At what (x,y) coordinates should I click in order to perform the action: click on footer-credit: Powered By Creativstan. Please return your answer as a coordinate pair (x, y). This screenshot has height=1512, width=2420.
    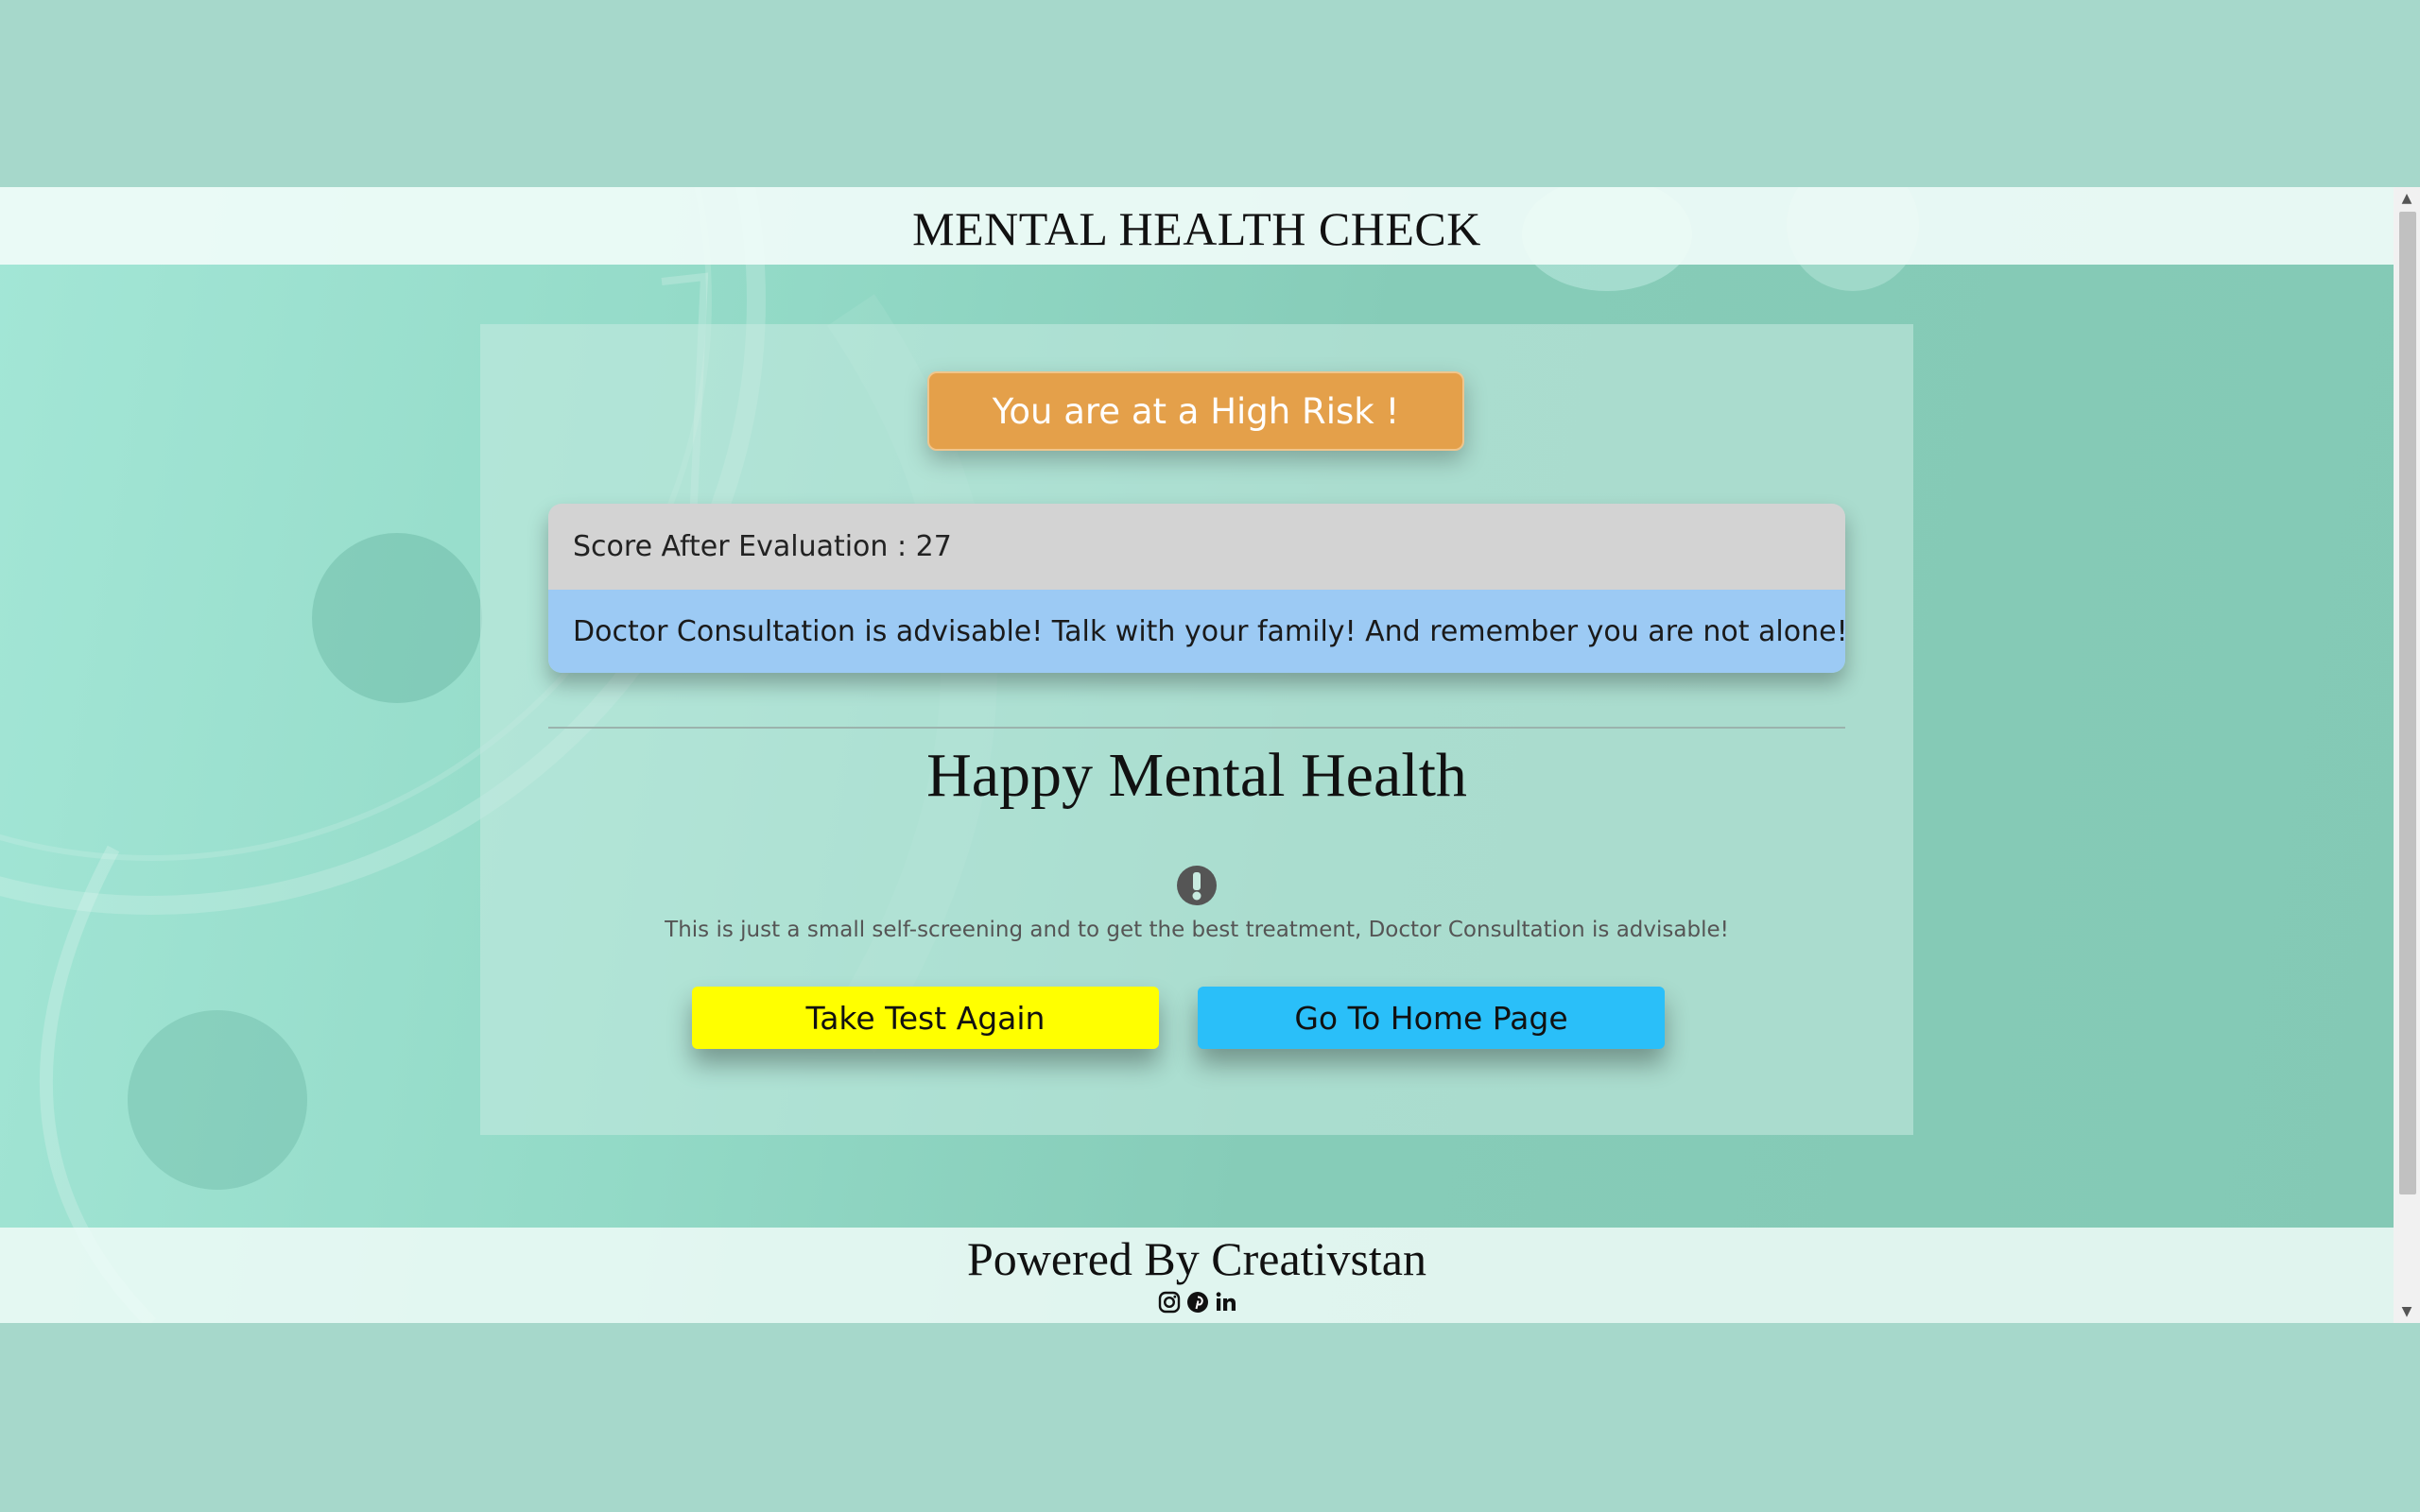
    Looking at the image, I should click on (1196, 1258).